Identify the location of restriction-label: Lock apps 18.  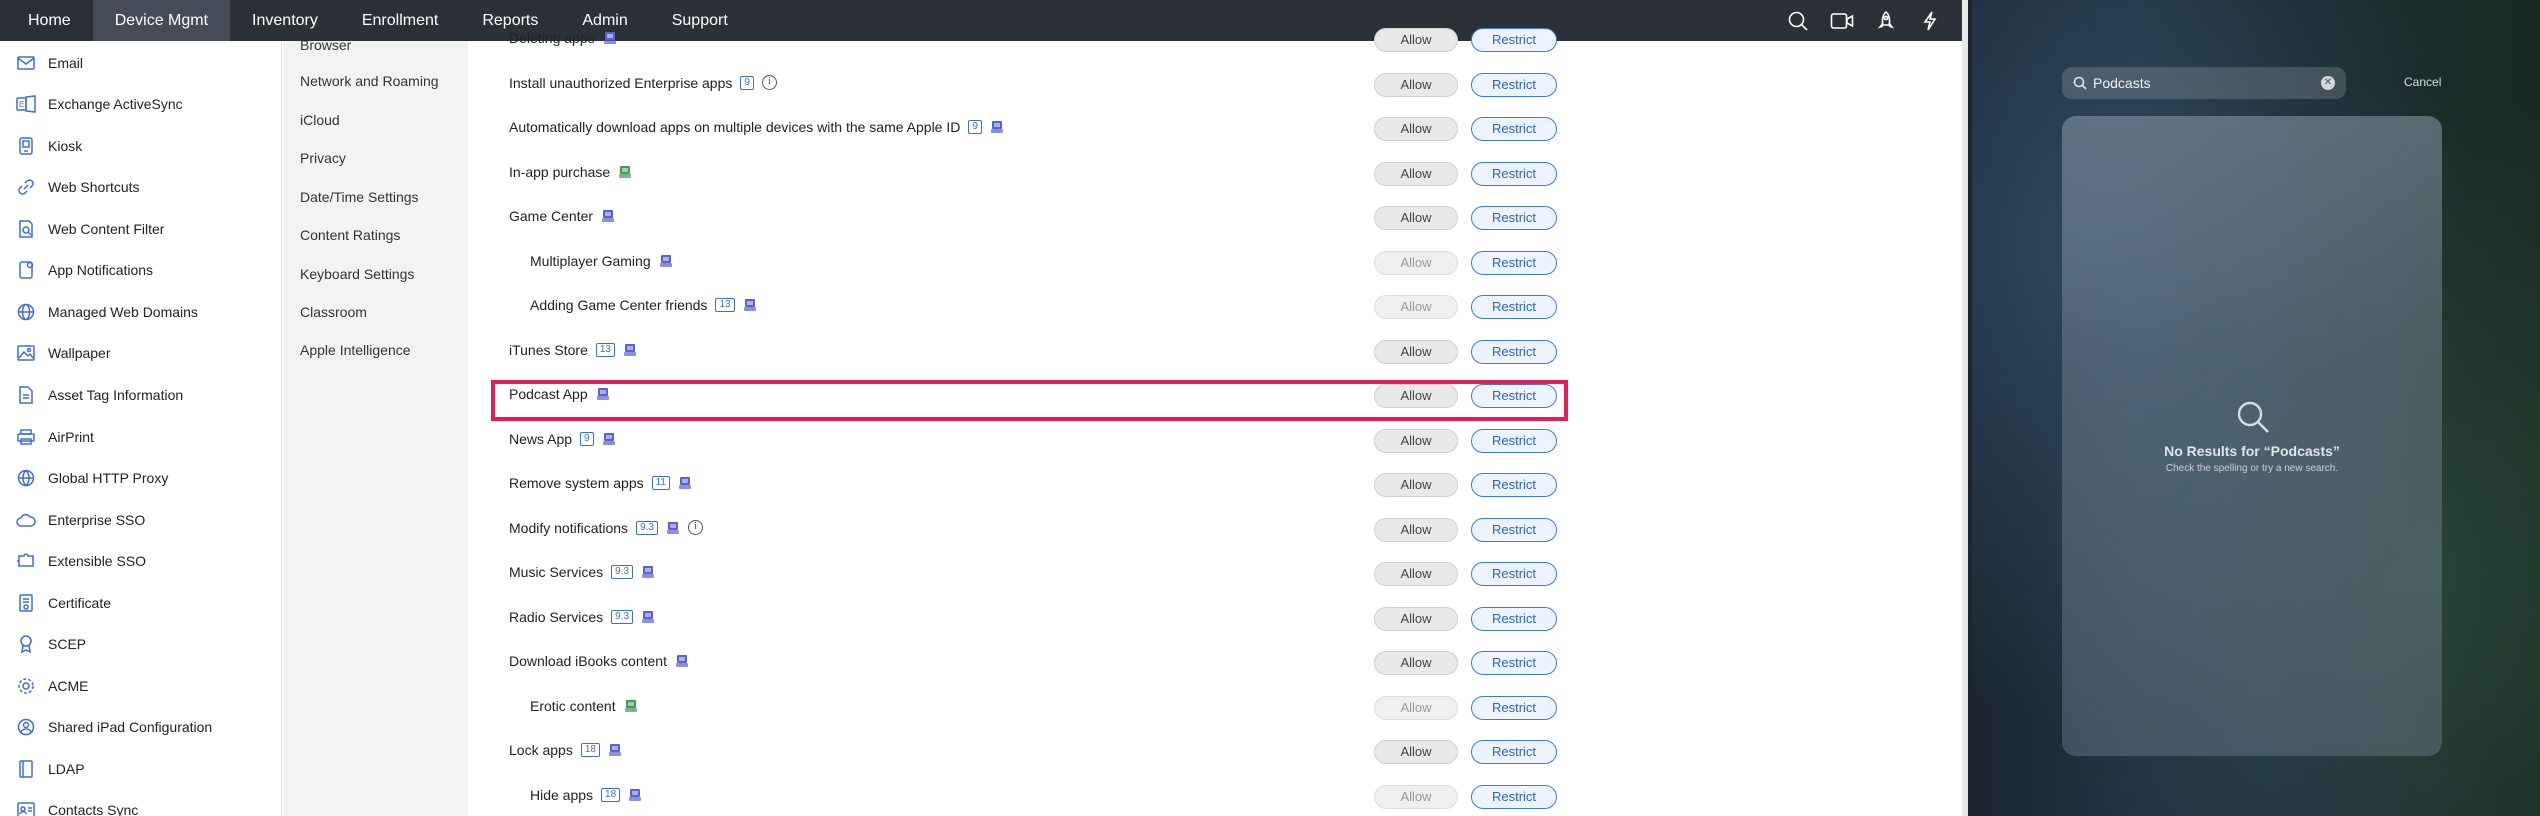
(569, 750).